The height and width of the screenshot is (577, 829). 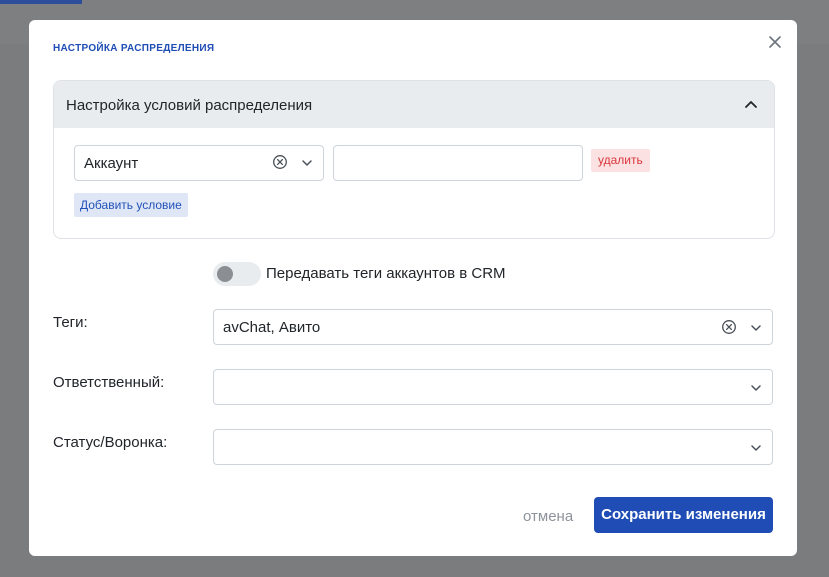 I want to click on close-button, so click(x=775, y=42).